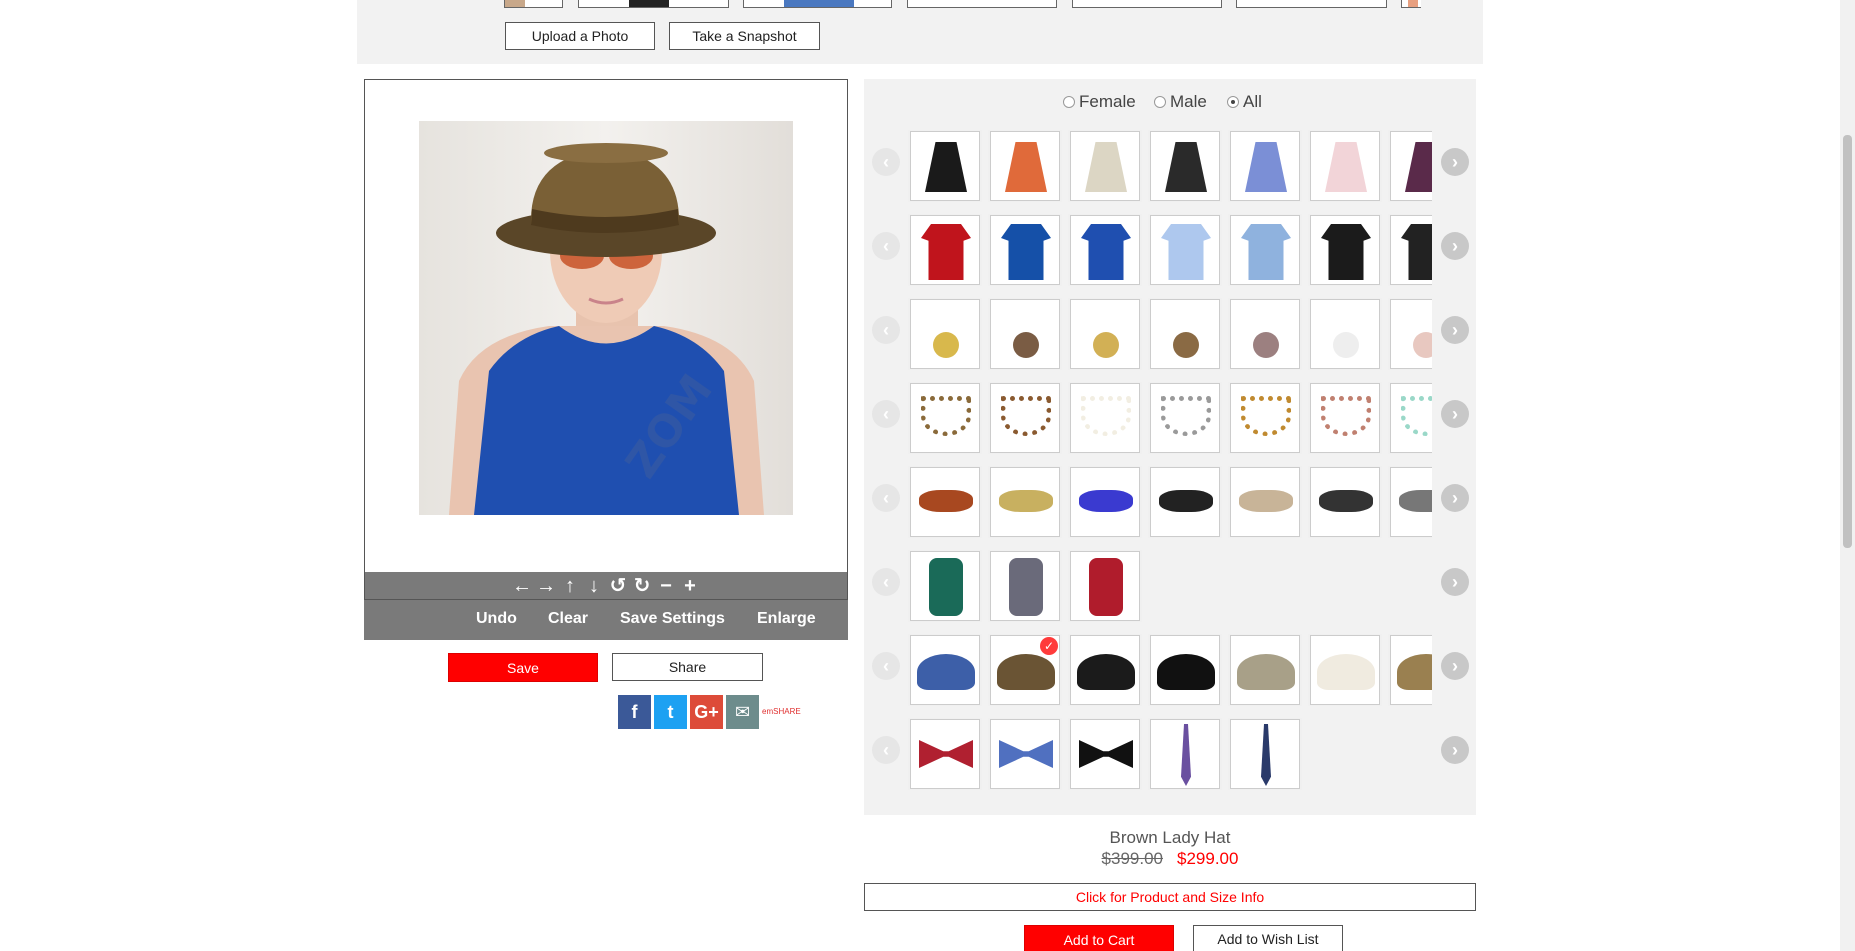  Describe the element at coordinates (786, 619) in the screenshot. I see `enlarge-button: Enlarge` at that location.